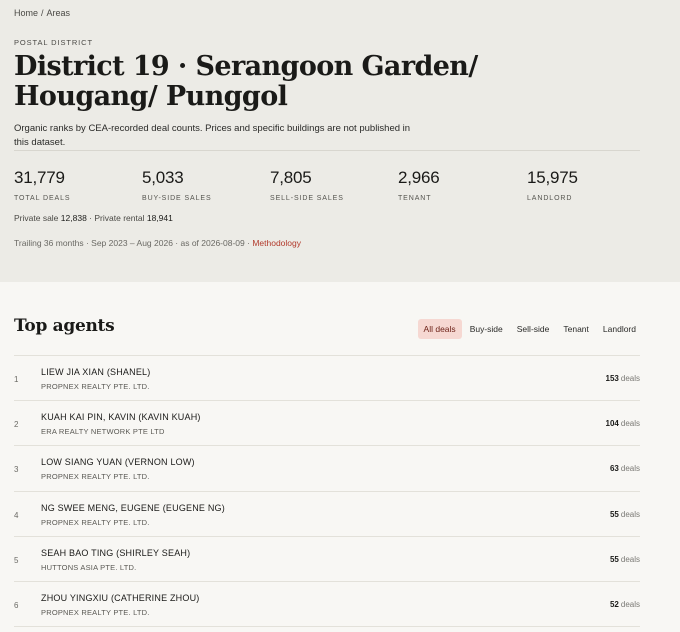  What do you see at coordinates (118, 462) in the screenshot?
I see `agent-name: LOW SIANG YUAN (VERNON LOW)` at bounding box center [118, 462].